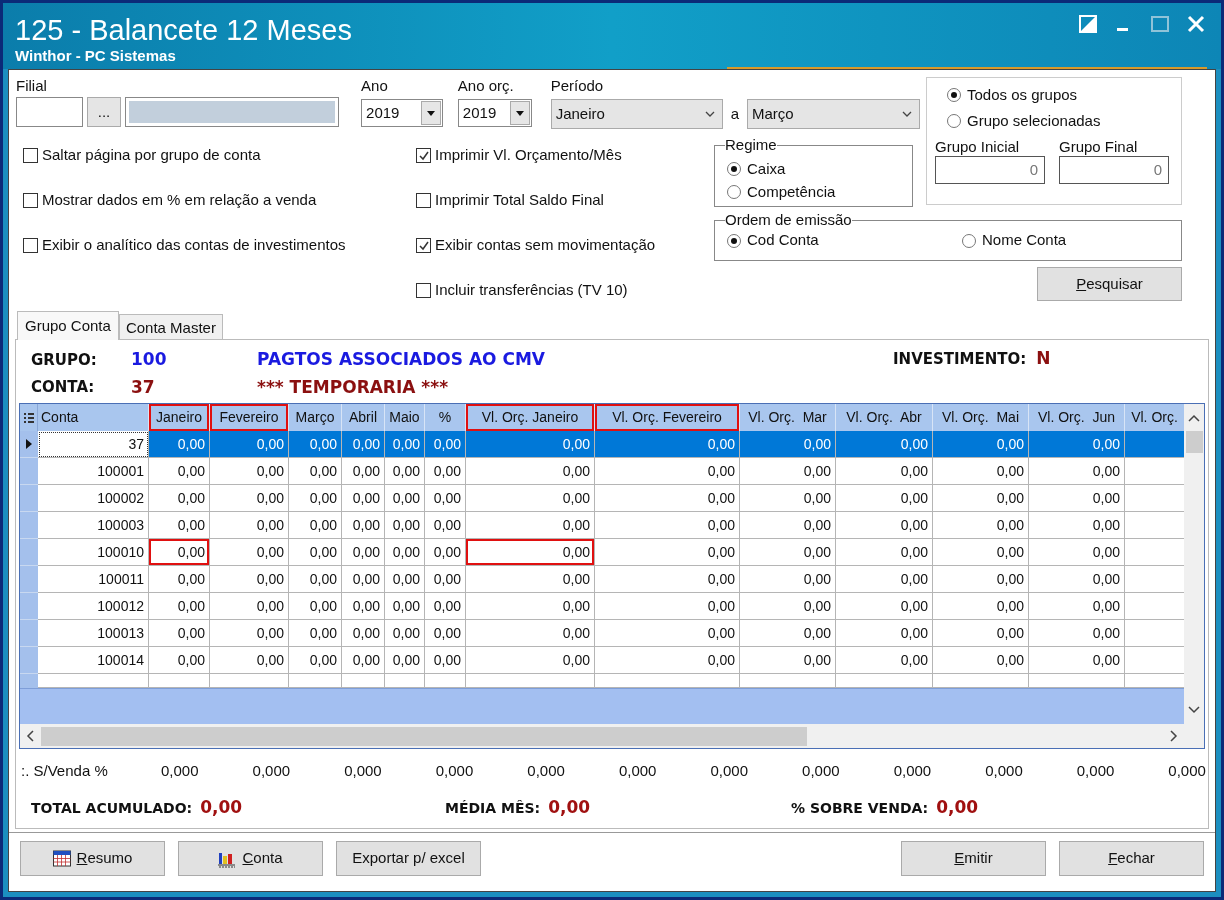  What do you see at coordinates (833, 114) in the screenshot?
I see `month-dropdown: Março` at bounding box center [833, 114].